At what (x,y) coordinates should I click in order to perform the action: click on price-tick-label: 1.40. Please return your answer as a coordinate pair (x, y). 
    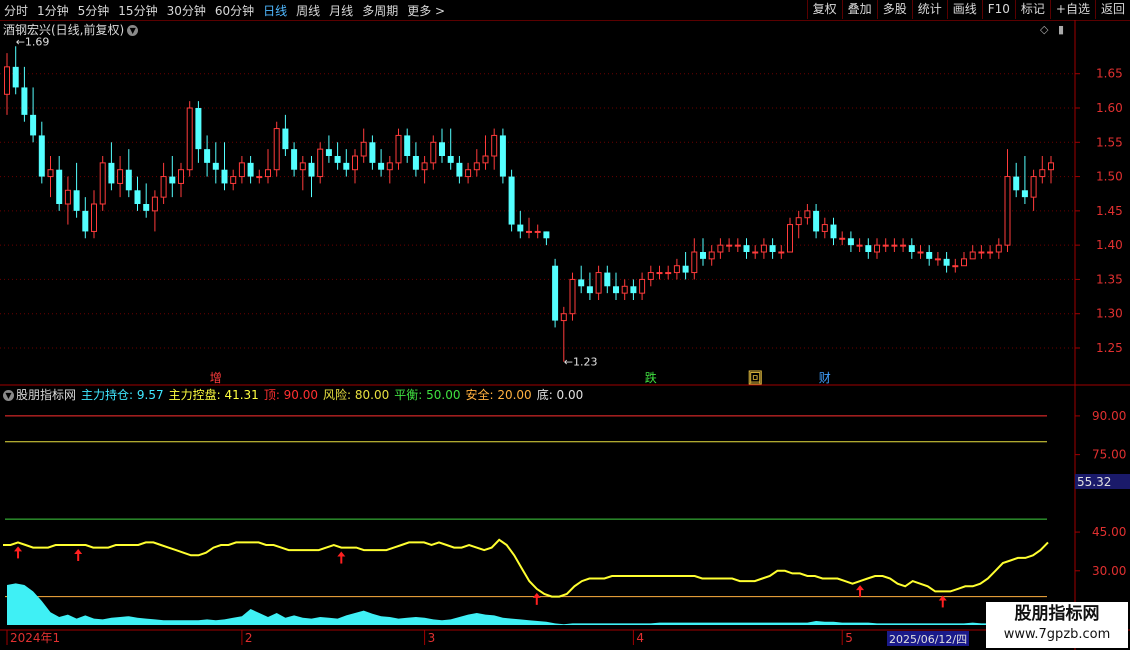
    Looking at the image, I should click on (1109, 245).